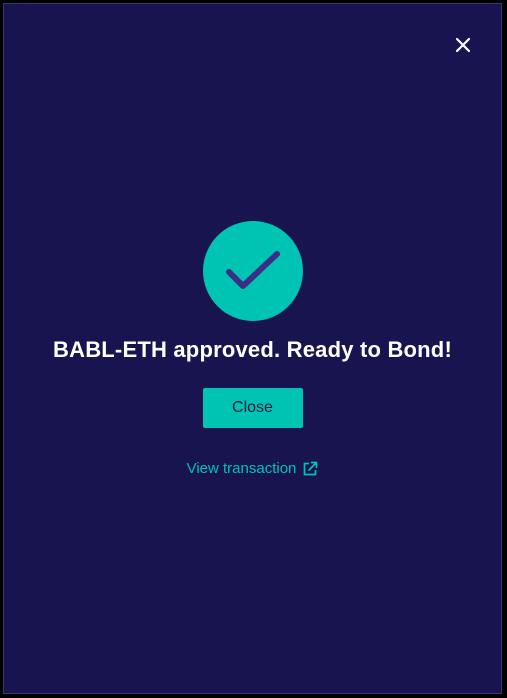 The height and width of the screenshot is (698, 507). What do you see at coordinates (311, 468) in the screenshot?
I see `external-link-icon` at bounding box center [311, 468].